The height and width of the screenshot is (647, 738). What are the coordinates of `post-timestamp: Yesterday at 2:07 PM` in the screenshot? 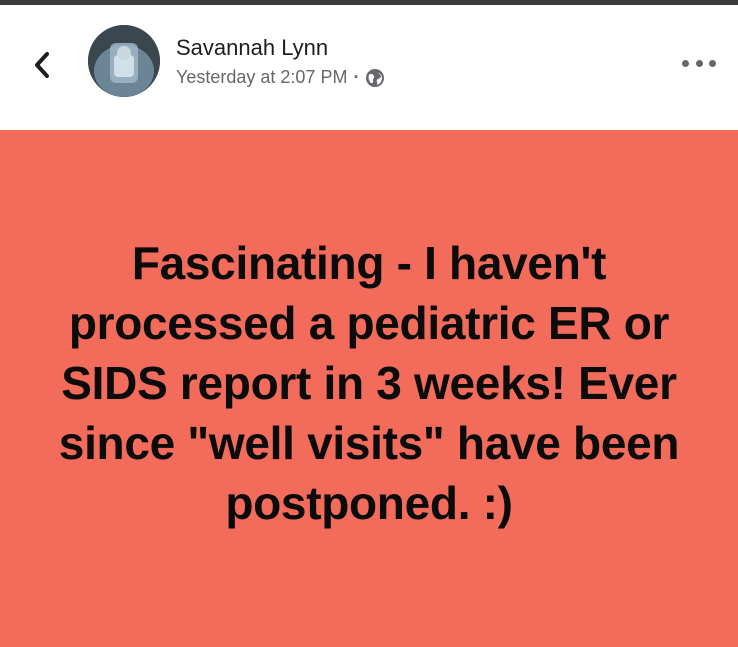 It's located at (261, 77).